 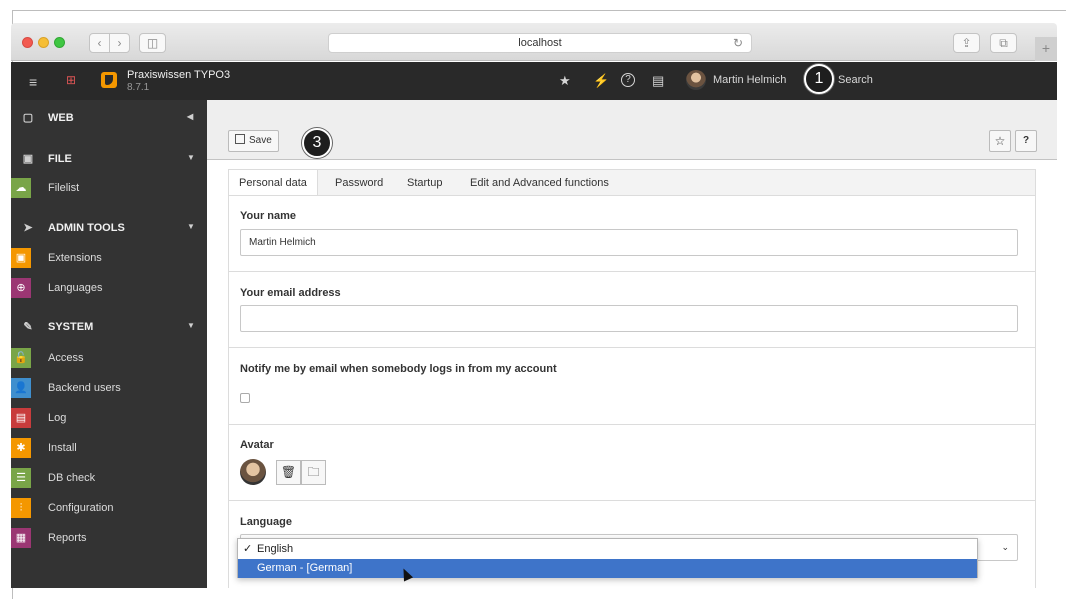 What do you see at coordinates (86, 228) in the screenshot?
I see `module-group-label: ADMIN TOOLS` at bounding box center [86, 228].